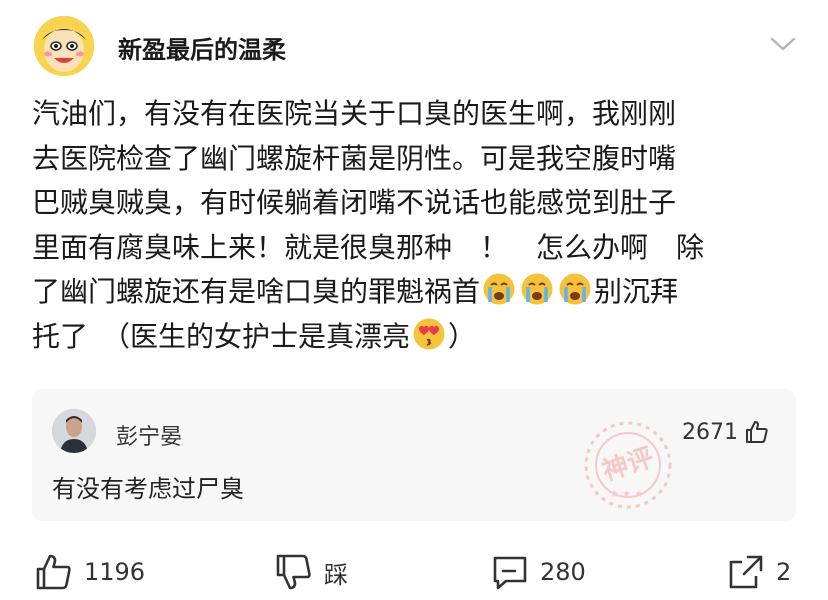 Image resolution: width=828 pixels, height=600 pixels. Describe the element at coordinates (415, 46) in the screenshot. I see `post-header: 新盈最后的温柔` at that location.